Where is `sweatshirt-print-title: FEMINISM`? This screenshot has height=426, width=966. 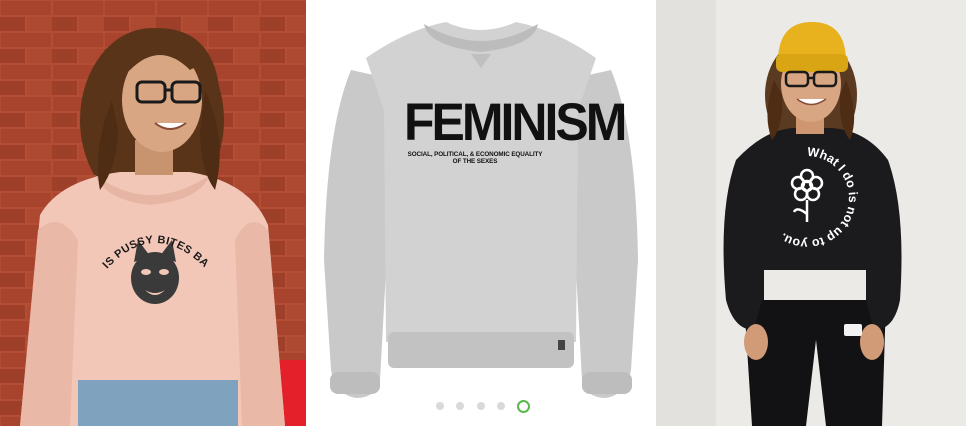
sweatshirt-print-title: FEMINISM is located at coordinates (515, 122).